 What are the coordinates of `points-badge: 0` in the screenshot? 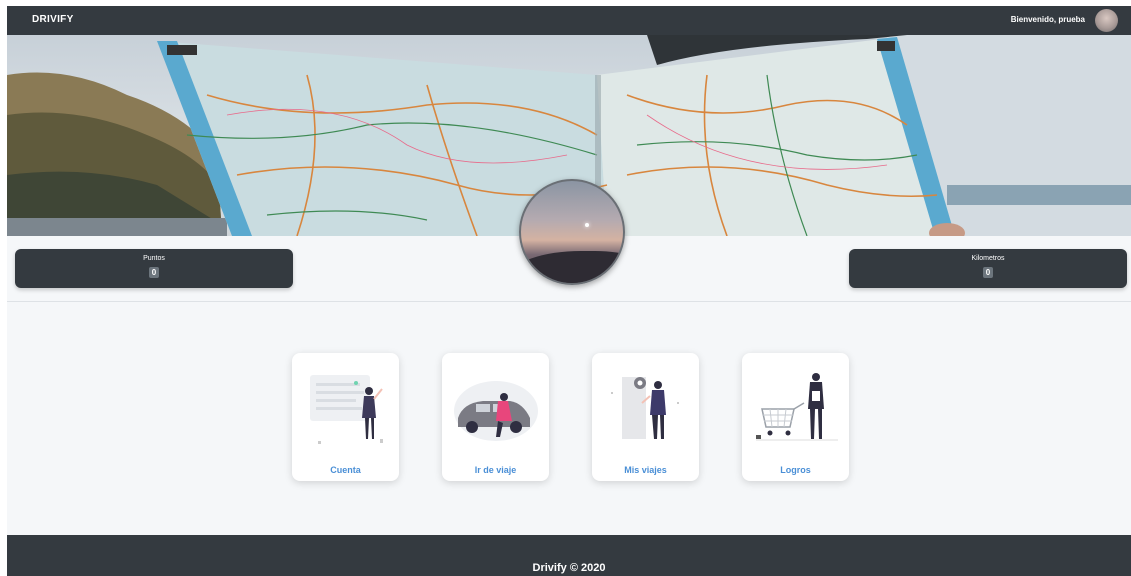 It's located at (154, 272).